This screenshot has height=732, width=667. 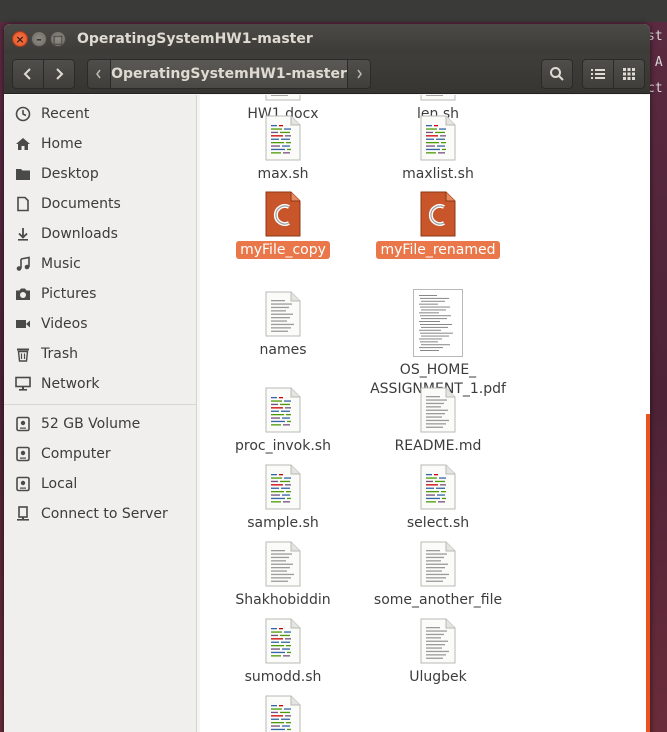 What do you see at coordinates (23, 264) in the screenshot?
I see `music-icon` at bounding box center [23, 264].